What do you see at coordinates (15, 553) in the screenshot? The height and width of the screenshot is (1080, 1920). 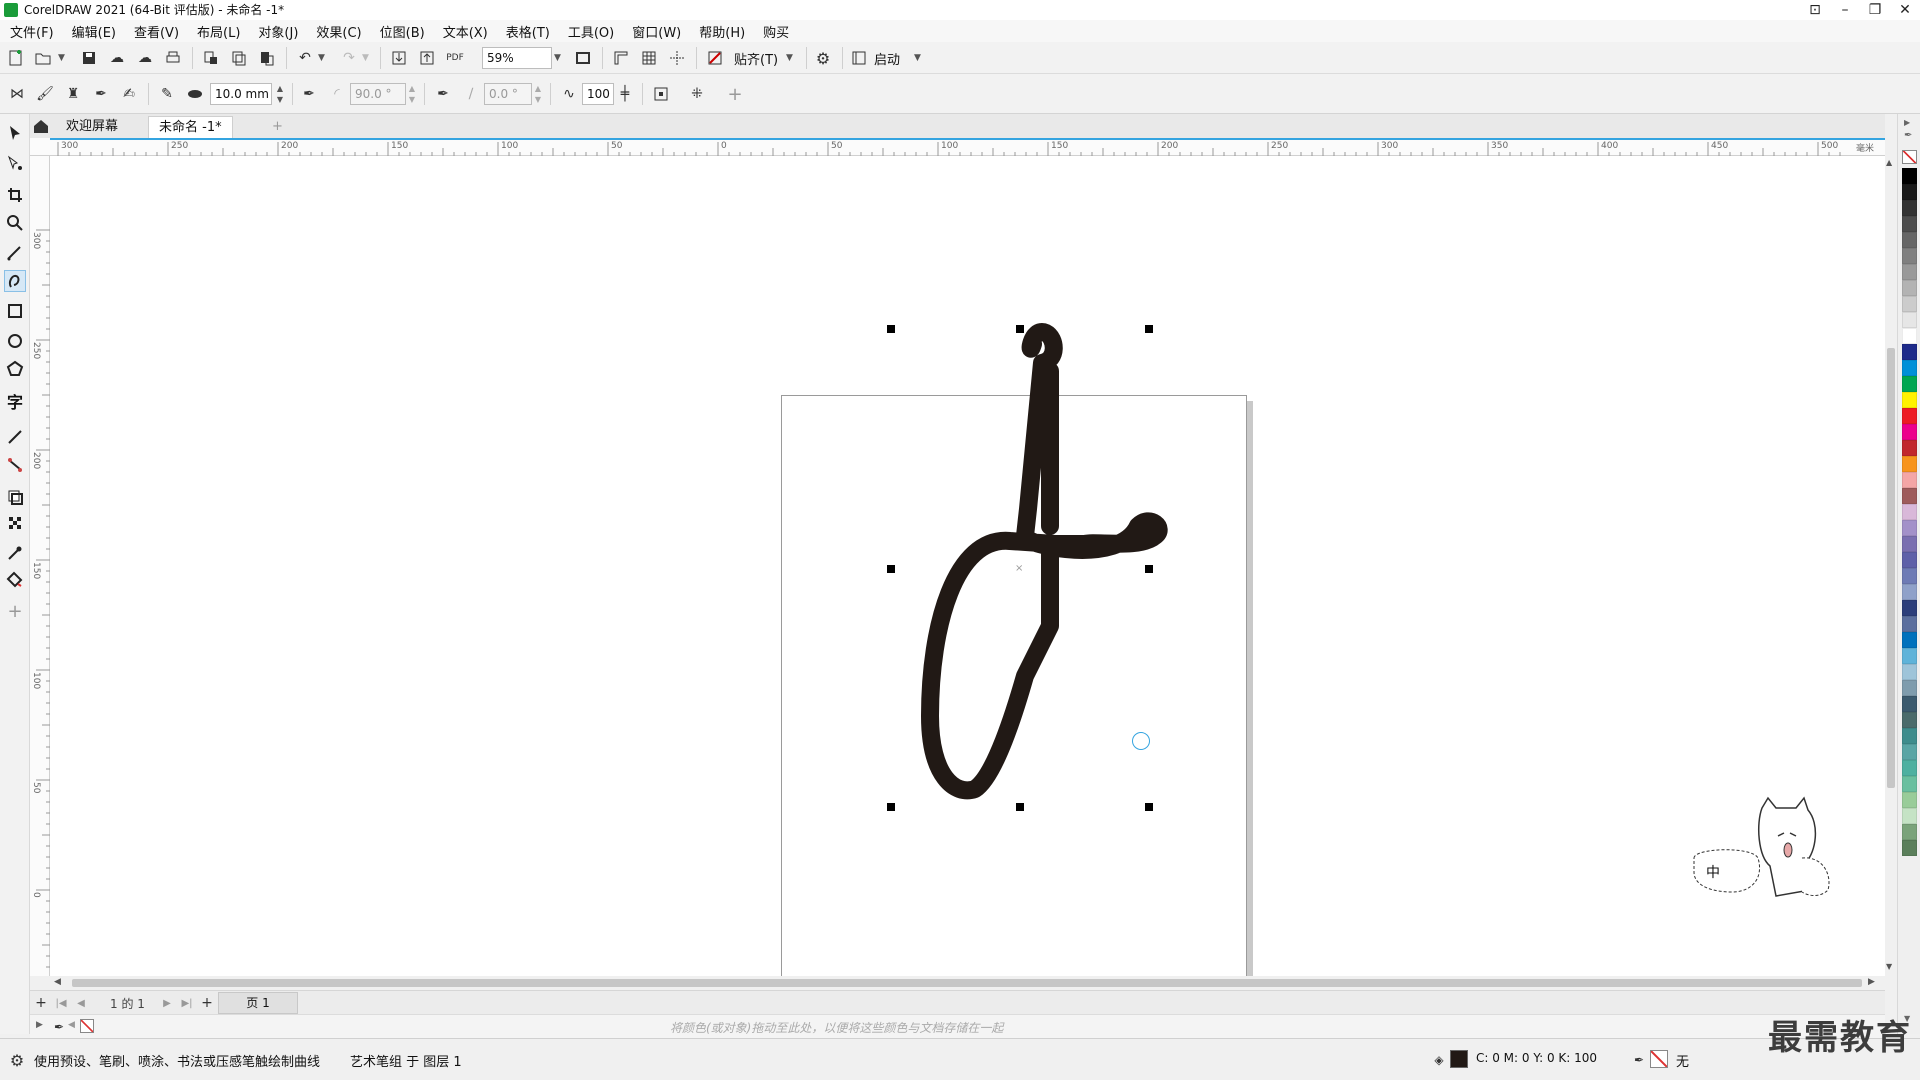 I see `eyedropper-tool-icon` at bounding box center [15, 553].